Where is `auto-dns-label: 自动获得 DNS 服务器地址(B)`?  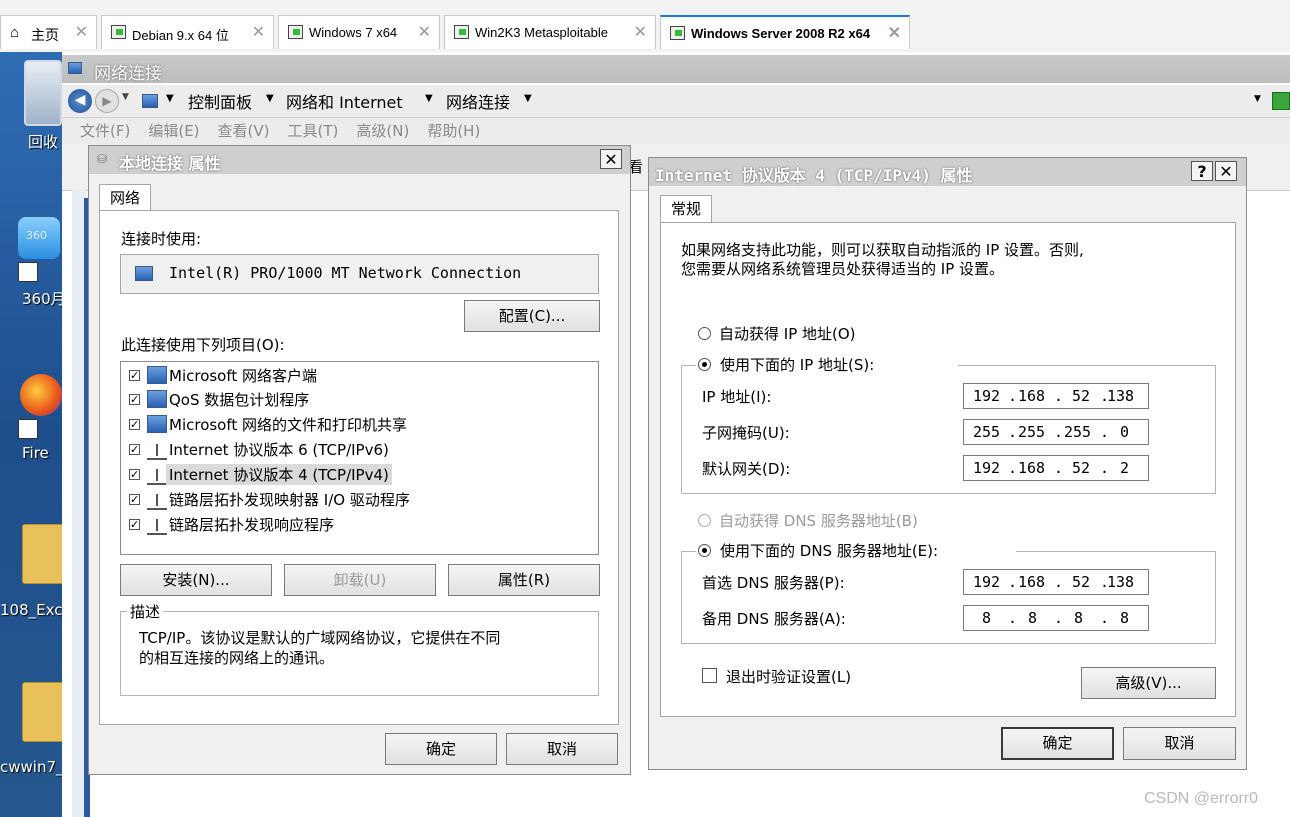 auto-dns-label: 自动获得 DNS 服务器地址(B) is located at coordinates (818, 520).